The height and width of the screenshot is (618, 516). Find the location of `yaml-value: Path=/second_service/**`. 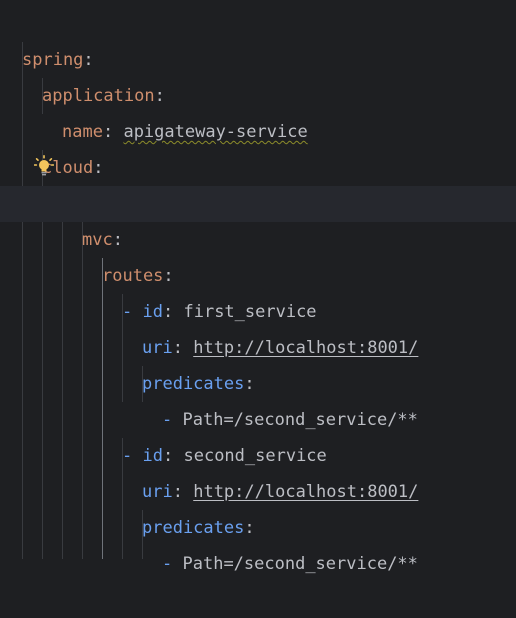

yaml-value: Path=/second_service/** is located at coordinates (300, 564).